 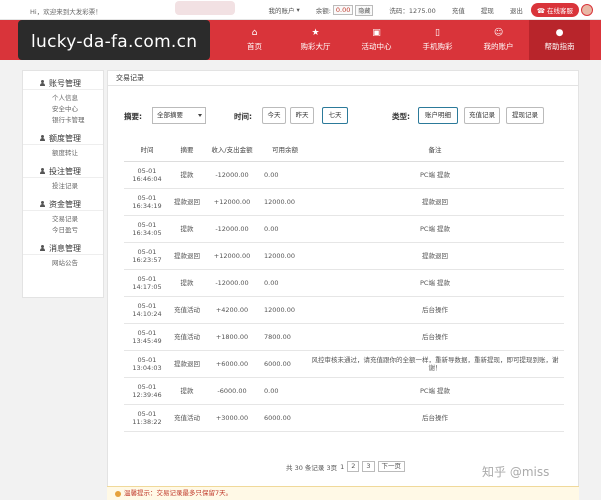 What do you see at coordinates (458, 10) in the screenshot?
I see `deposit-link: 充值` at bounding box center [458, 10].